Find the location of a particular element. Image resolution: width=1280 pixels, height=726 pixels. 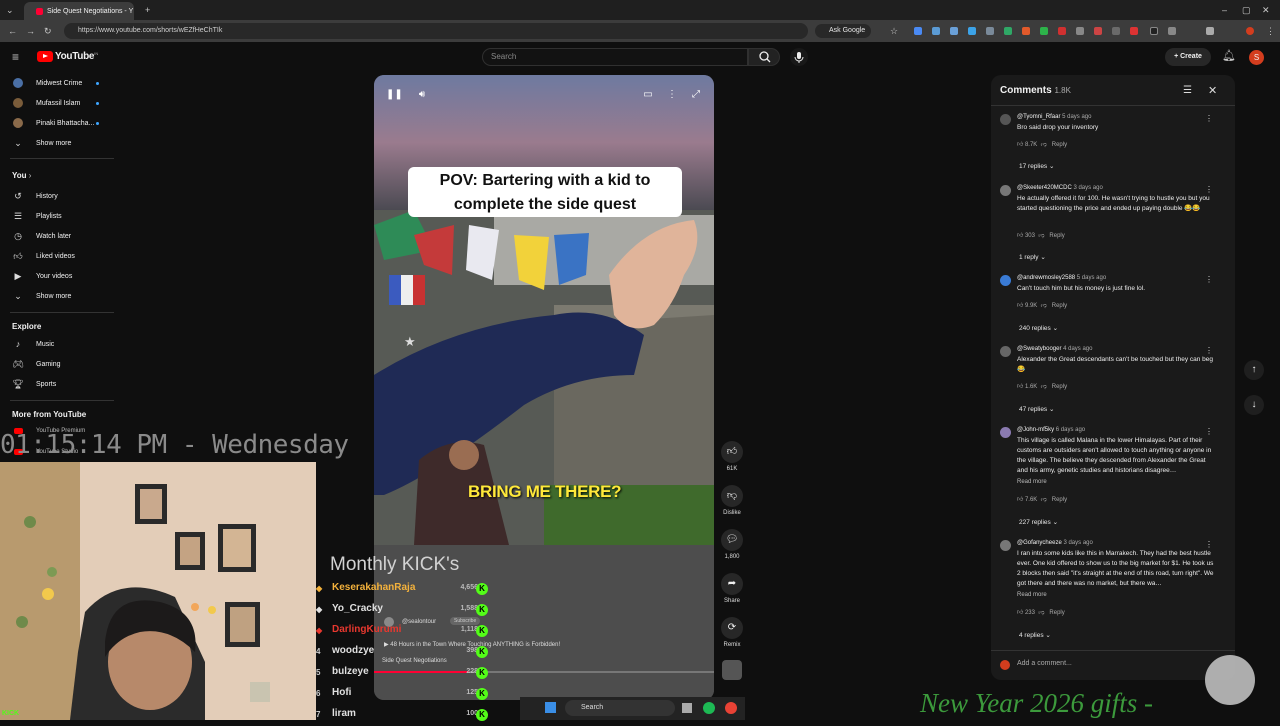

browser-tab: Side Quest Negotiations - Y is located at coordinates (79, 11).